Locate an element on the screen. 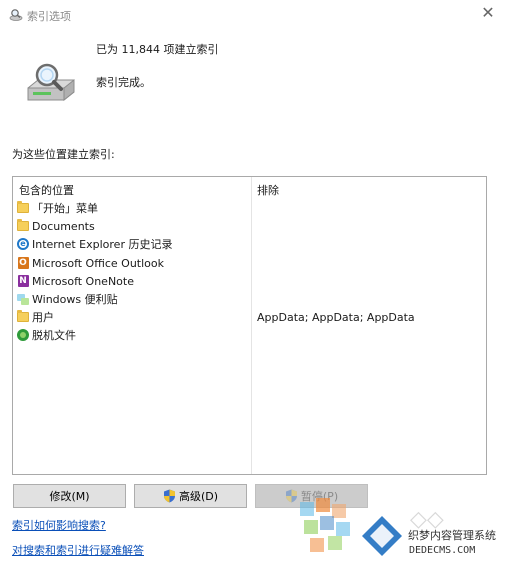 This screenshot has width=521, height=562. column-divider is located at coordinates (251, 325).